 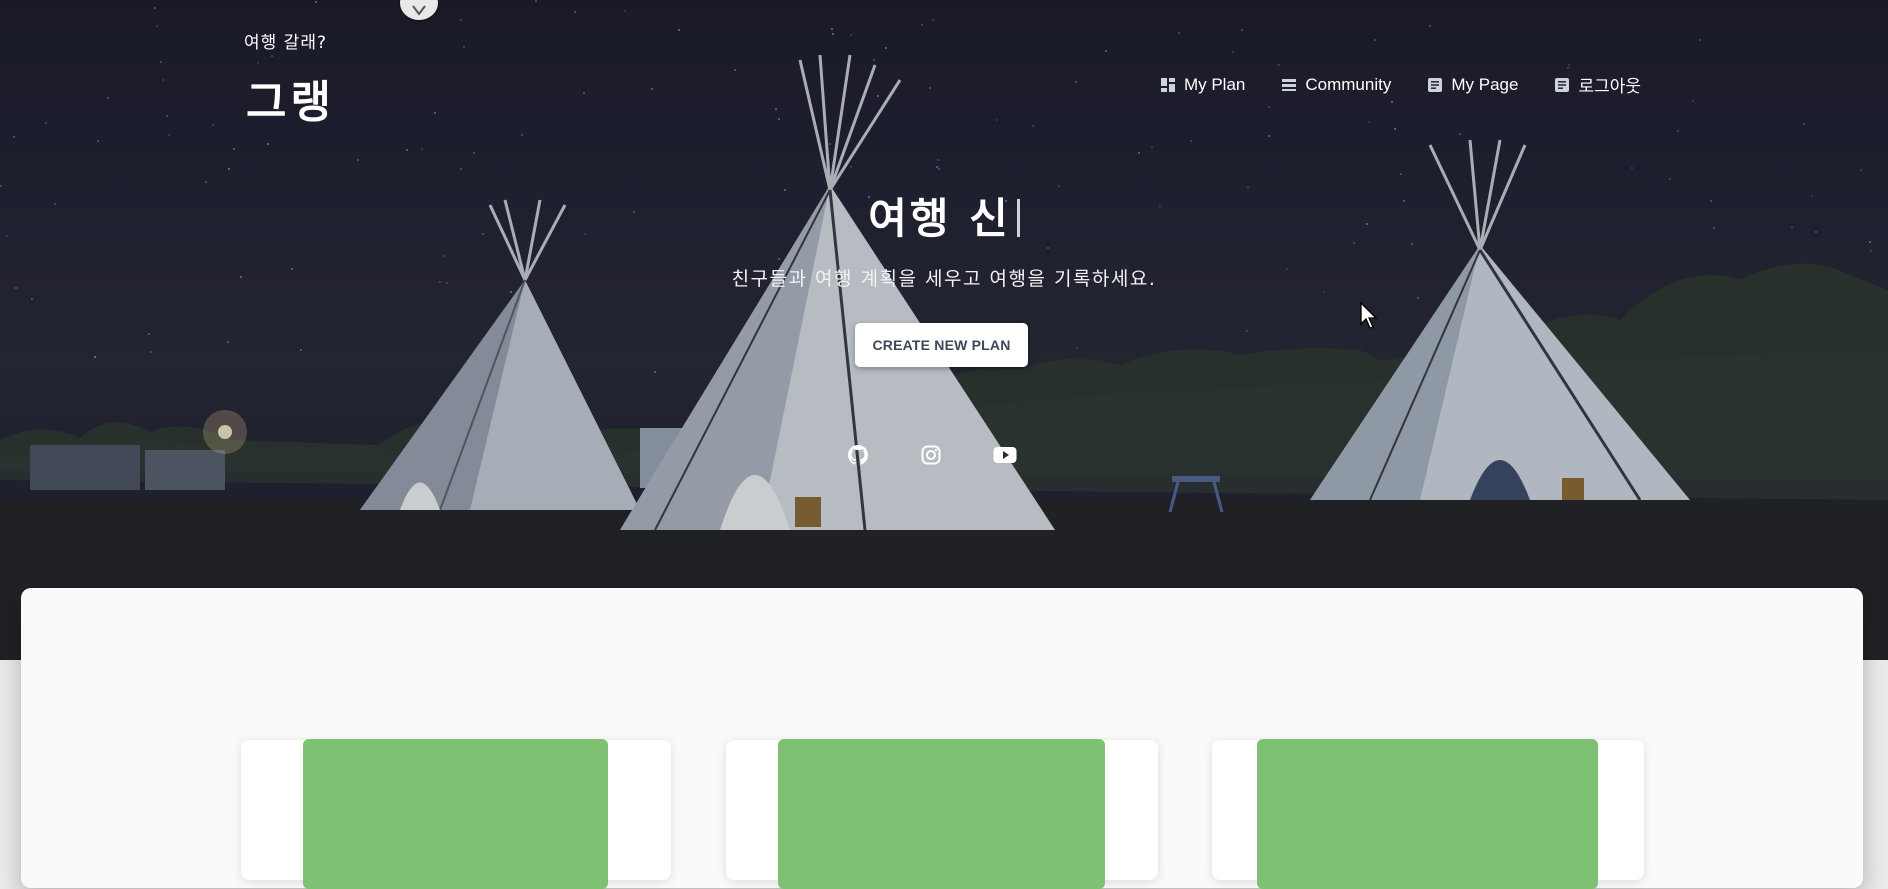 What do you see at coordinates (931, 455) in the screenshot?
I see `instagram-icon` at bounding box center [931, 455].